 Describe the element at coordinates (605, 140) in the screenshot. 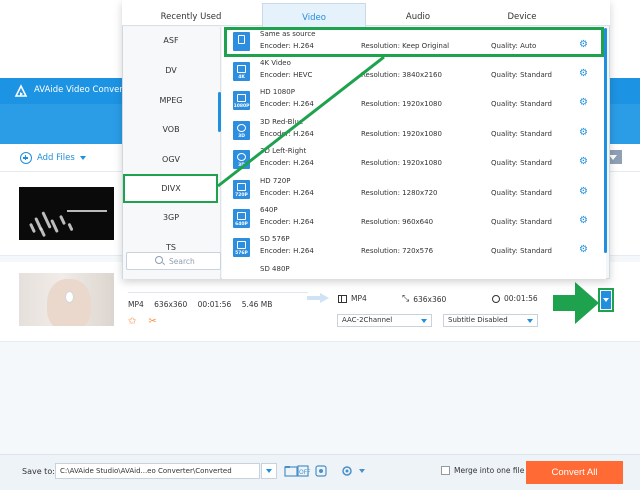

I see `format-scrollbar` at that location.